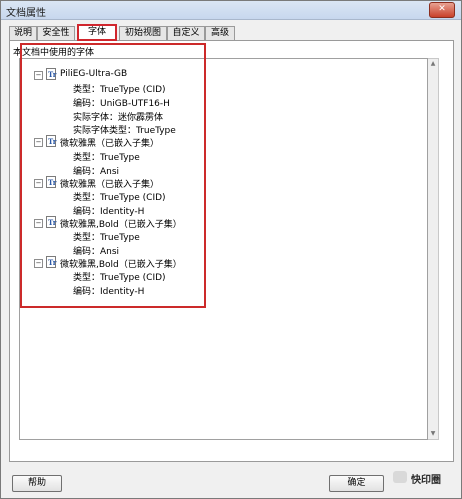 The height and width of the screenshot is (499, 462). What do you see at coordinates (37, 483) in the screenshot?
I see `help-button: 帮助` at bounding box center [37, 483].